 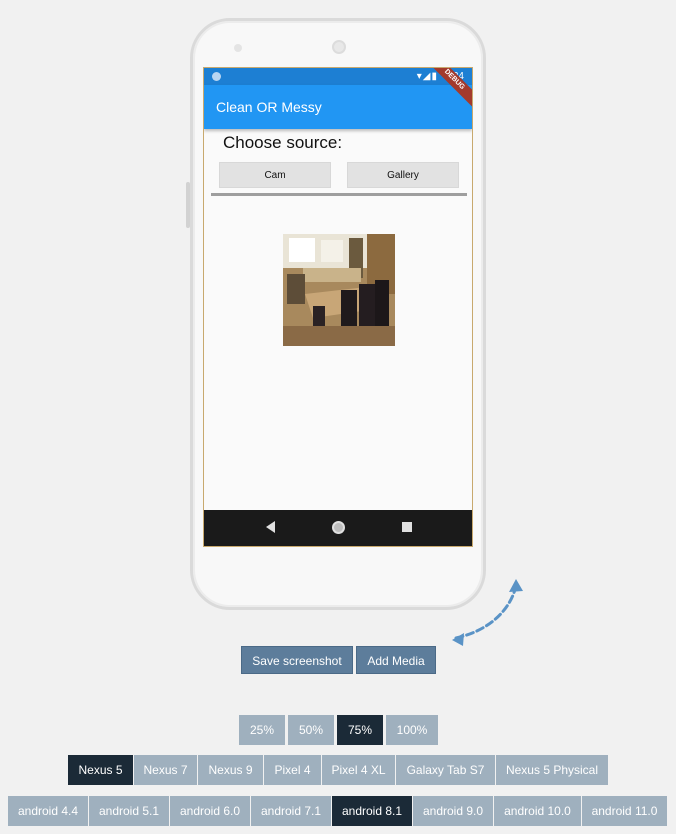 What do you see at coordinates (101, 770) in the screenshot?
I see `device-option-selected: Nexus 5` at bounding box center [101, 770].